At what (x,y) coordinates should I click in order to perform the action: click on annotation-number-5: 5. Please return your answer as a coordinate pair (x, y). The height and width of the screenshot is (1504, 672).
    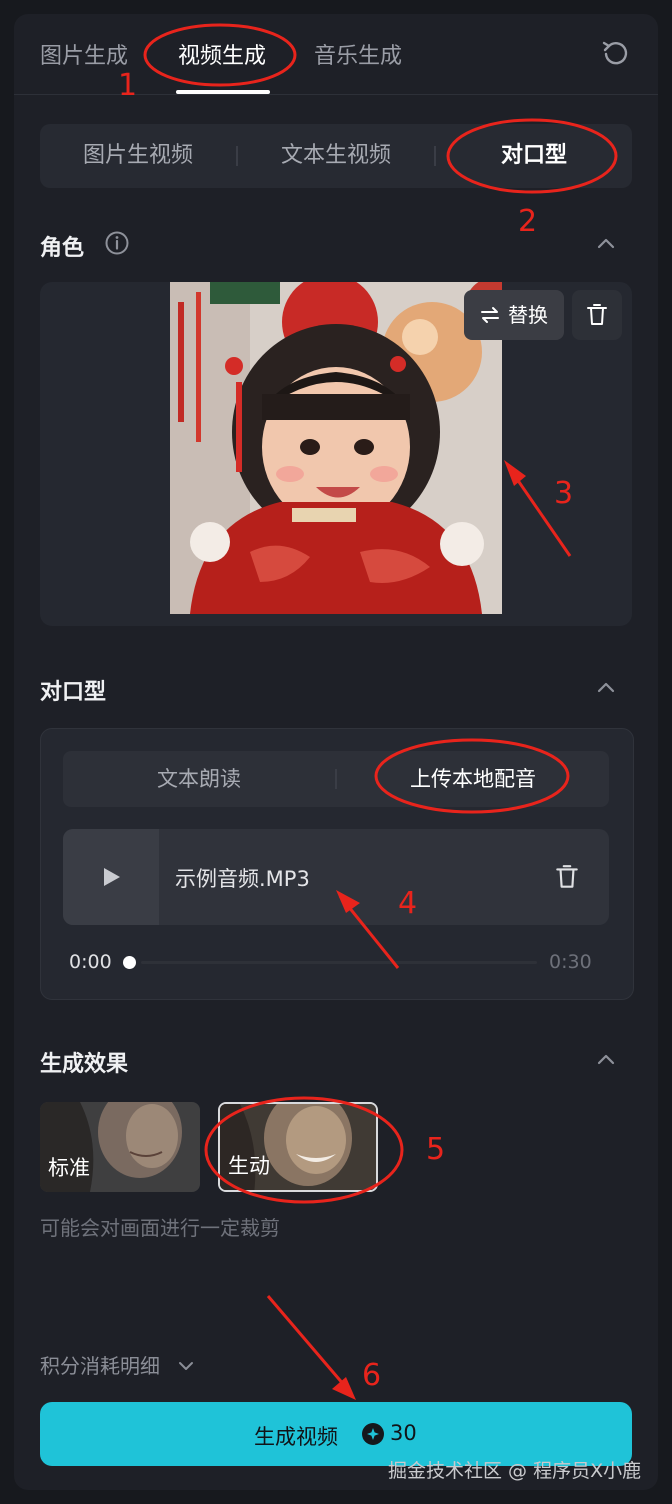
    Looking at the image, I should click on (436, 1149).